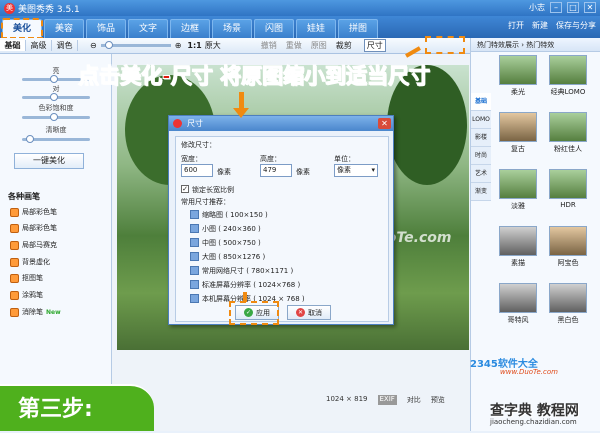 The height and width of the screenshot is (433, 600). I want to click on user-name: 小志, so click(537, 7).